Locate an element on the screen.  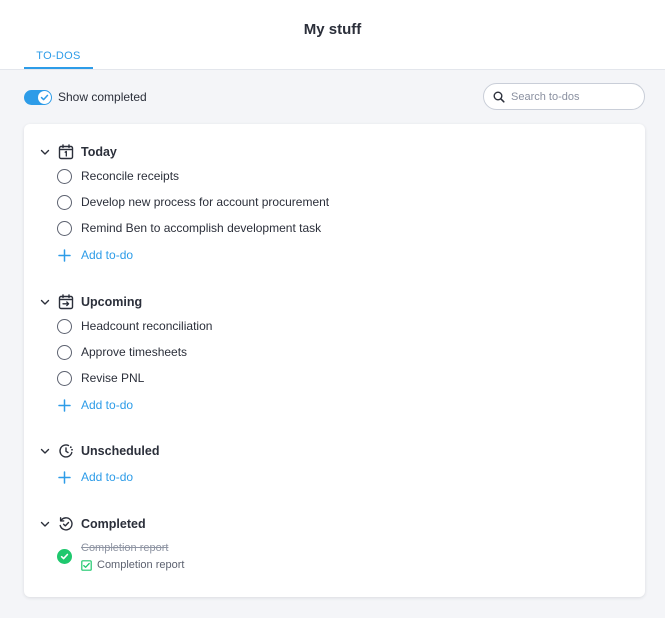
completed-meta-label: Completion report is located at coordinates (141, 565).